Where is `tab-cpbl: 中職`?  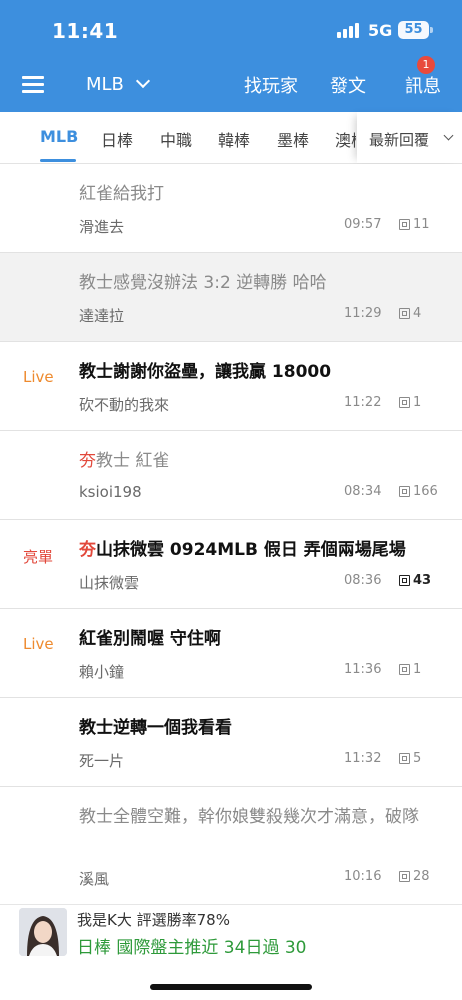
tab-cpbl: 中職 is located at coordinates (176, 139).